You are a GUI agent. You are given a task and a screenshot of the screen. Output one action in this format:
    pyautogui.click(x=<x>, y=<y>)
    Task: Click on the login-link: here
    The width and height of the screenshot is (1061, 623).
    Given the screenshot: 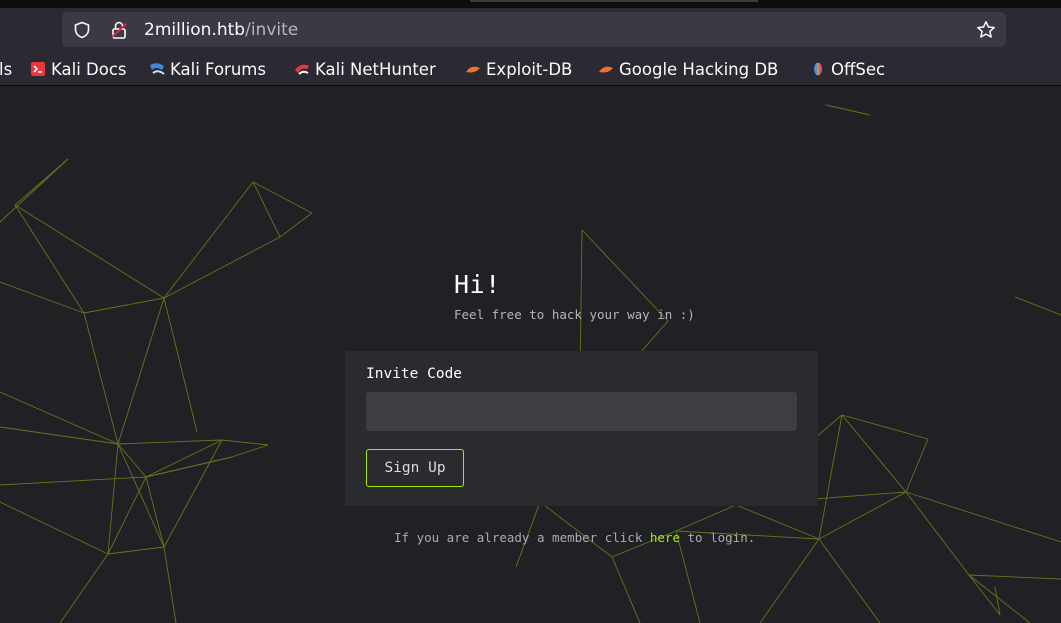 What is the action you would take?
    pyautogui.click(x=665, y=537)
    